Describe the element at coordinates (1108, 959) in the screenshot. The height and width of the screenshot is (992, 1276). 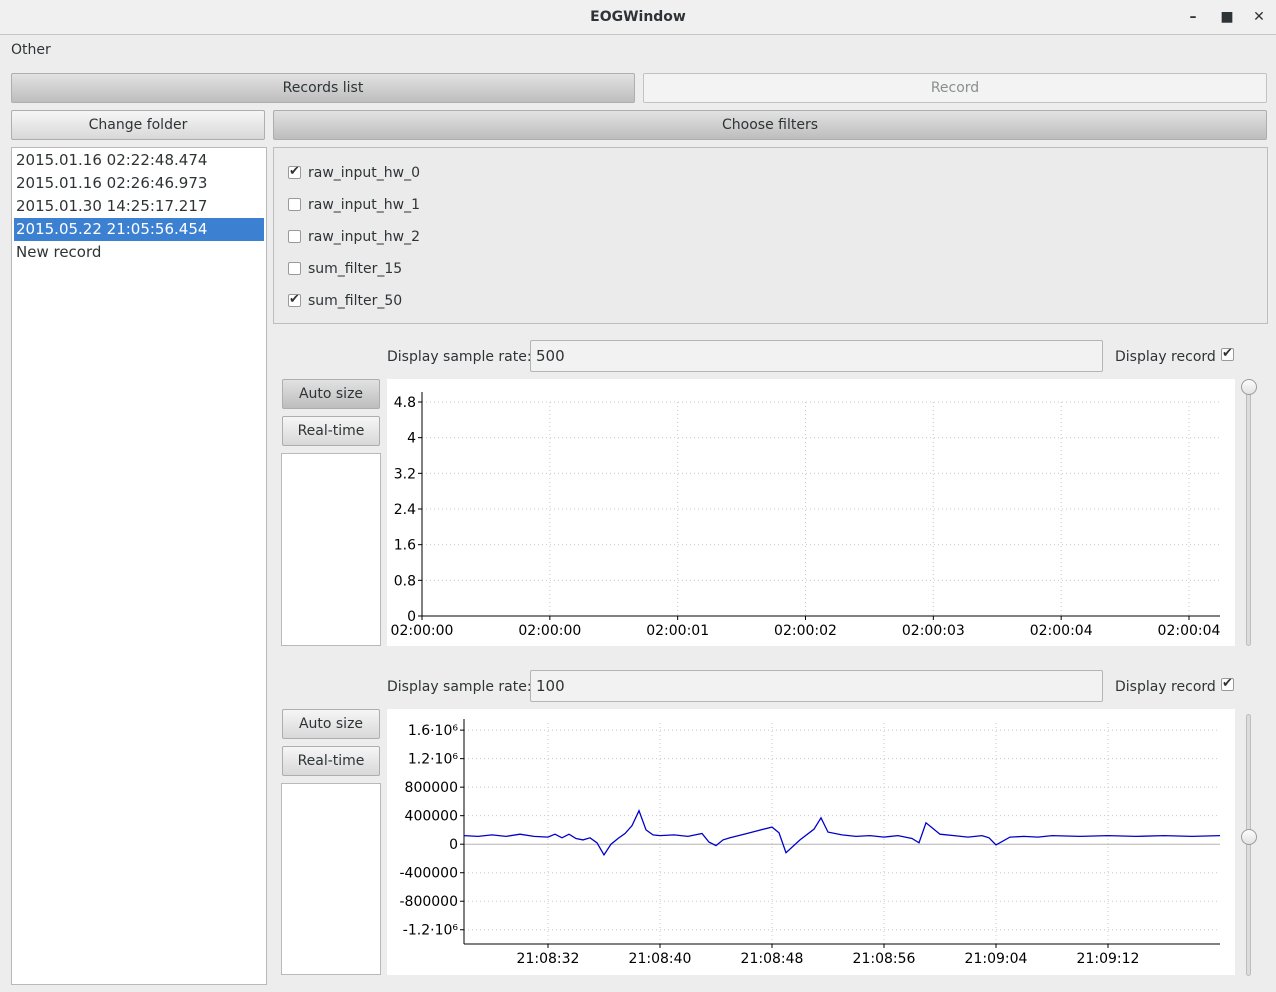
I see `x-tick-label: 21:09:12` at that location.